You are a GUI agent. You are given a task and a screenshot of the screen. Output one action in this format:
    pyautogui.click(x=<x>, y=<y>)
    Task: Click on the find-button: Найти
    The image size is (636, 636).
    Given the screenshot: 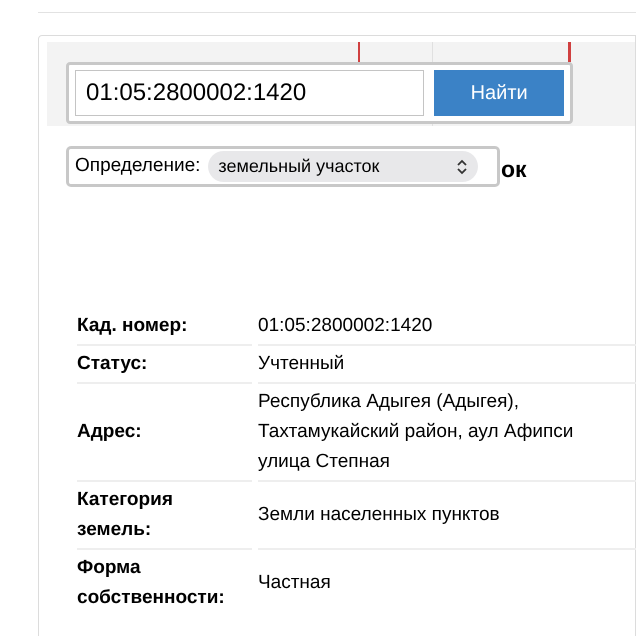 What is the action you would take?
    pyautogui.click(x=499, y=93)
    